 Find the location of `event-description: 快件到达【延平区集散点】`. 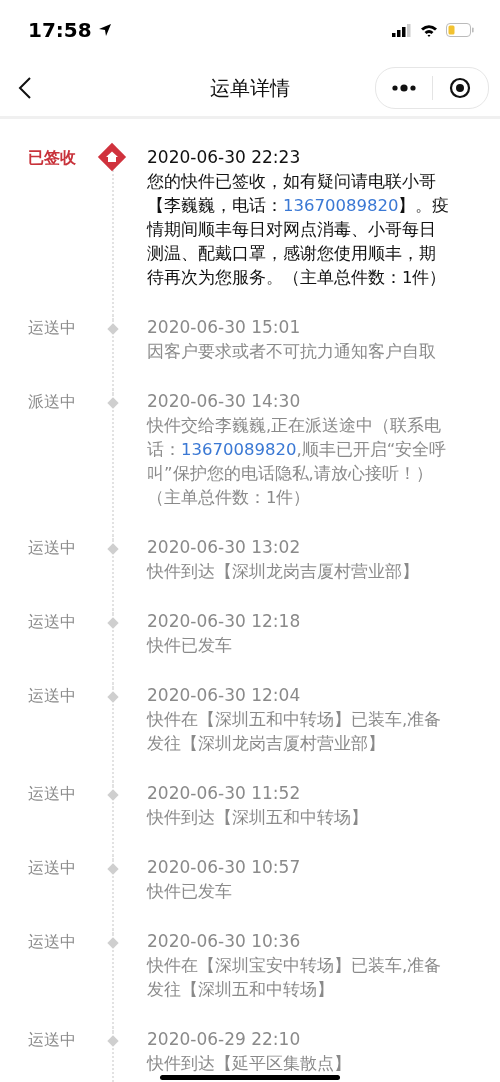

event-description: 快件到达【延平区集散点】 is located at coordinates (249, 1064).